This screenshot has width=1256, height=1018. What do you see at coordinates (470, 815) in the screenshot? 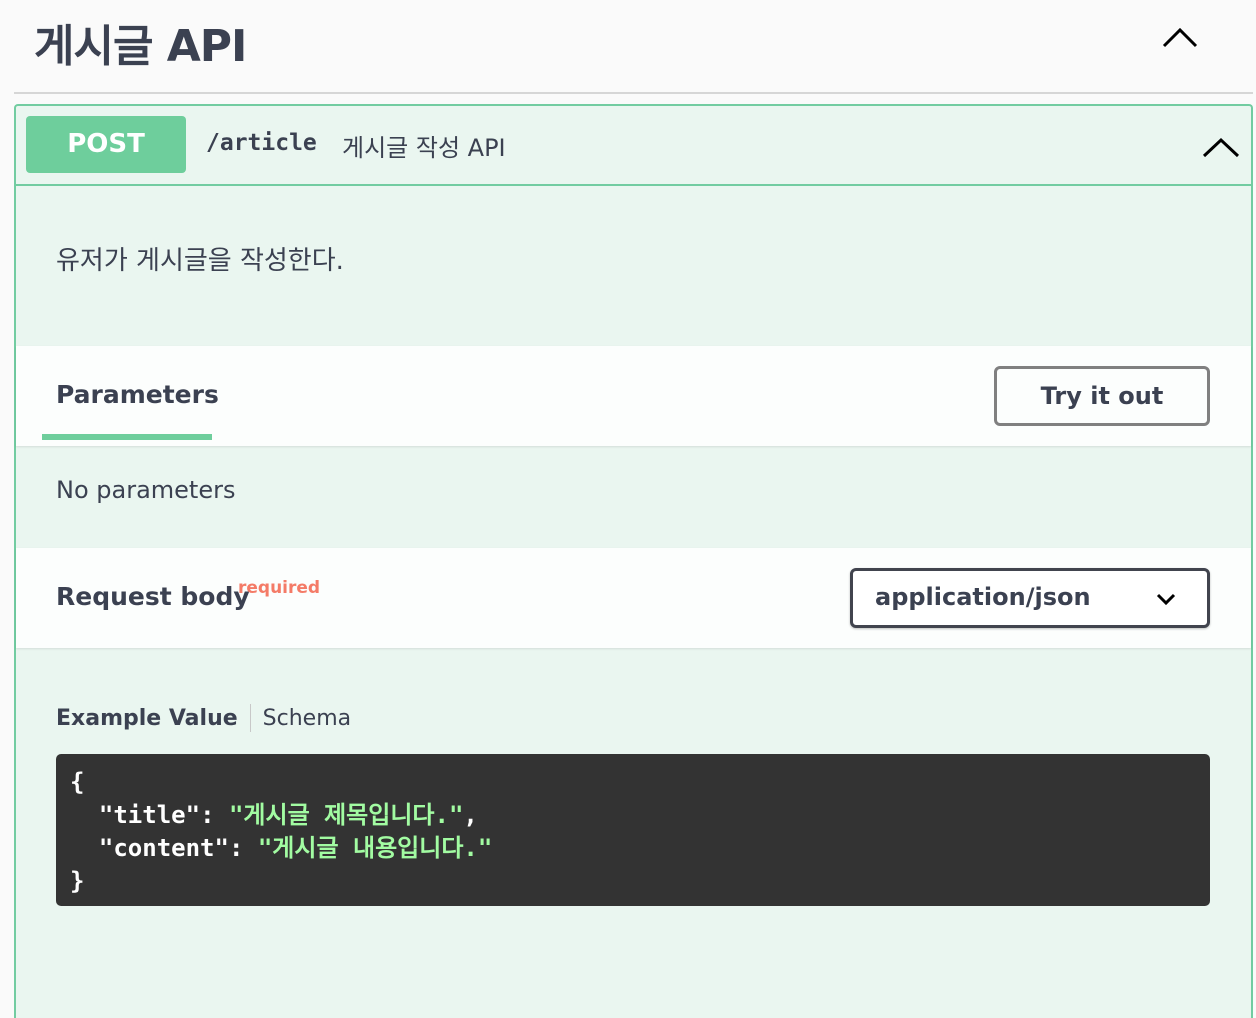
I see `code-trail-title: ,` at bounding box center [470, 815].